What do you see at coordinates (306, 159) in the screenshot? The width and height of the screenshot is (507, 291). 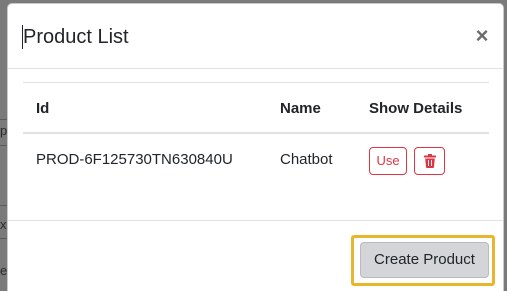 I see `product-name-cell: Chatbot` at bounding box center [306, 159].